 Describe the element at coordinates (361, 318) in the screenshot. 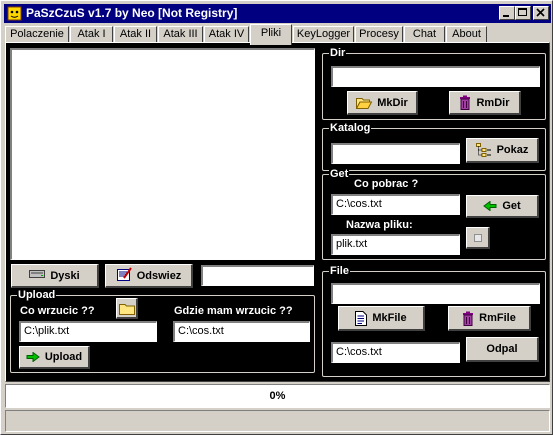

I see `new-file-icon` at that location.